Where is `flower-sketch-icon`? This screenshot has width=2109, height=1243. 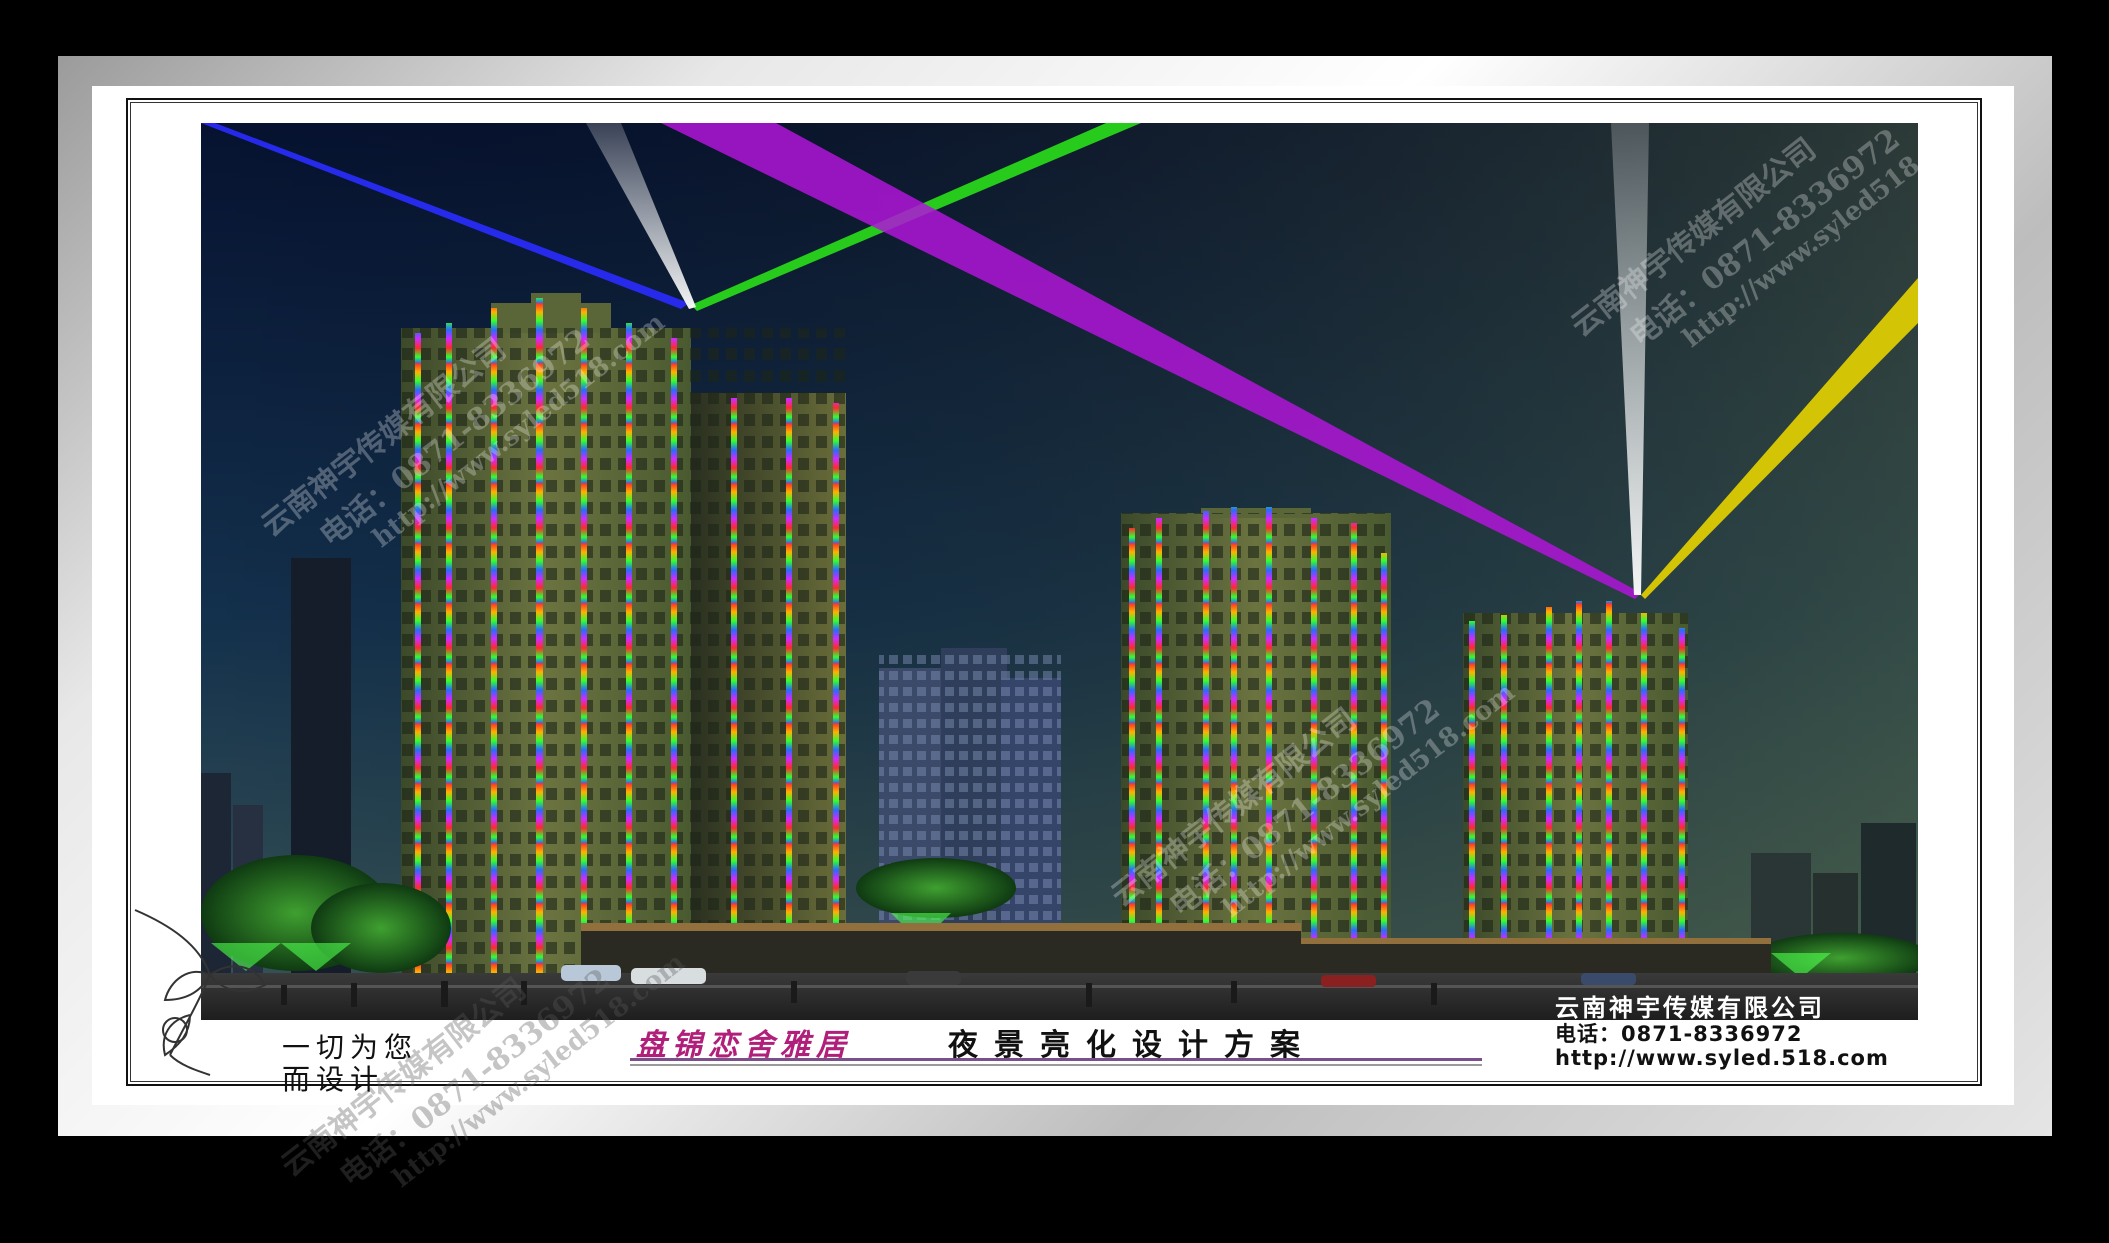
flower-sketch-icon is located at coordinates (210, 997).